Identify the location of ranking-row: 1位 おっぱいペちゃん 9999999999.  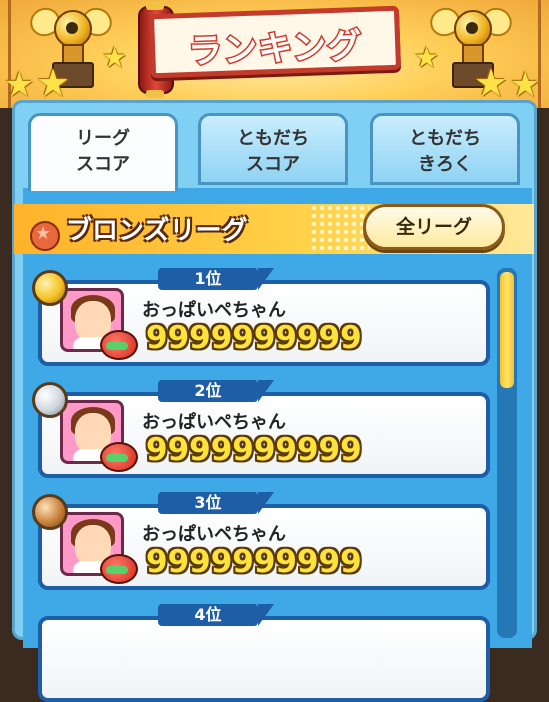
(261, 317).